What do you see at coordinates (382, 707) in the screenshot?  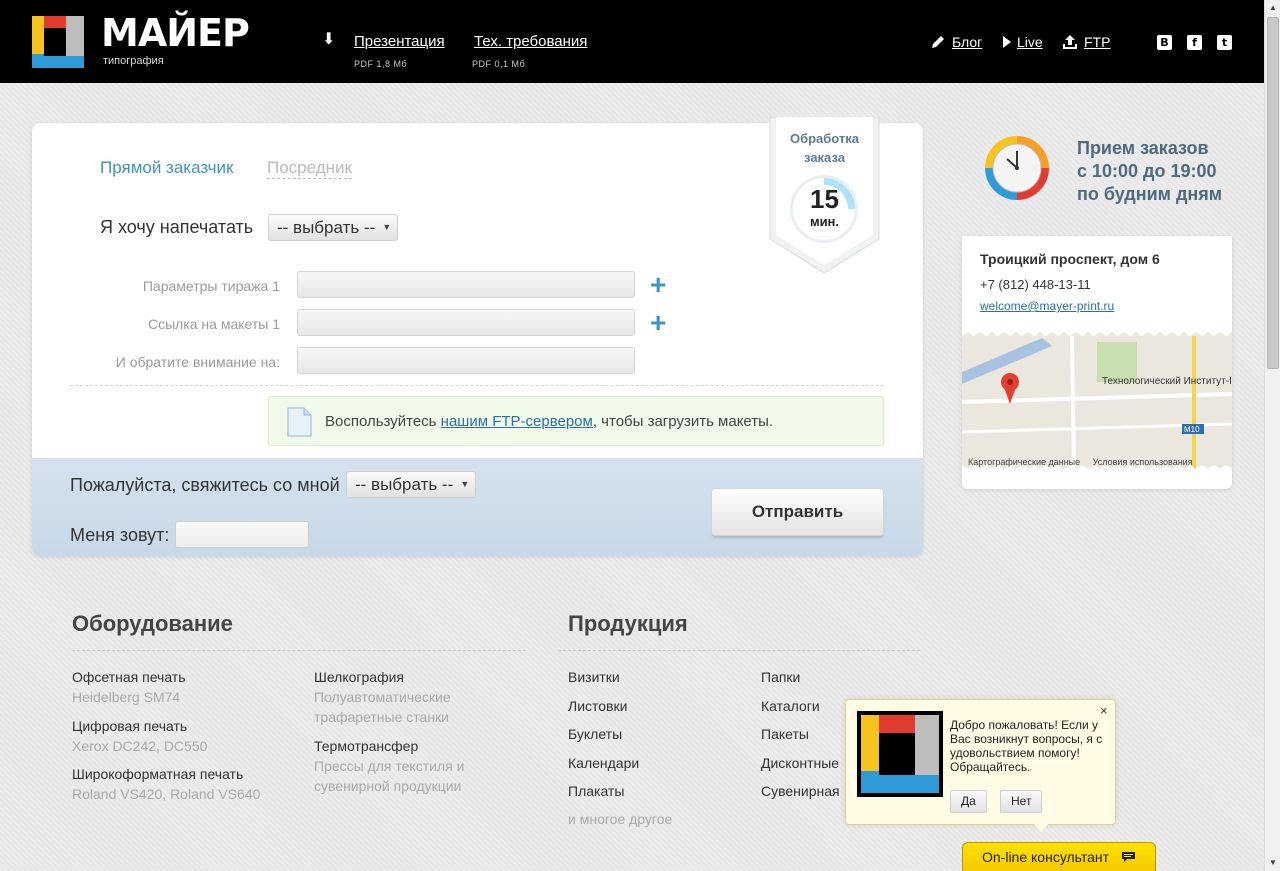 I see `equipment-silkscreen-detail: Полуавтоматические трафаретные станки` at bounding box center [382, 707].